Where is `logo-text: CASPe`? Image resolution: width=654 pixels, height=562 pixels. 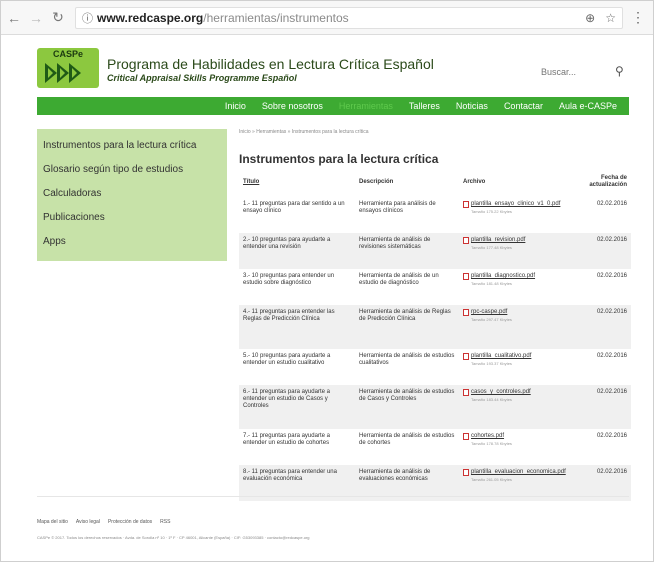 logo-text: CASPe is located at coordinates (68, 54).